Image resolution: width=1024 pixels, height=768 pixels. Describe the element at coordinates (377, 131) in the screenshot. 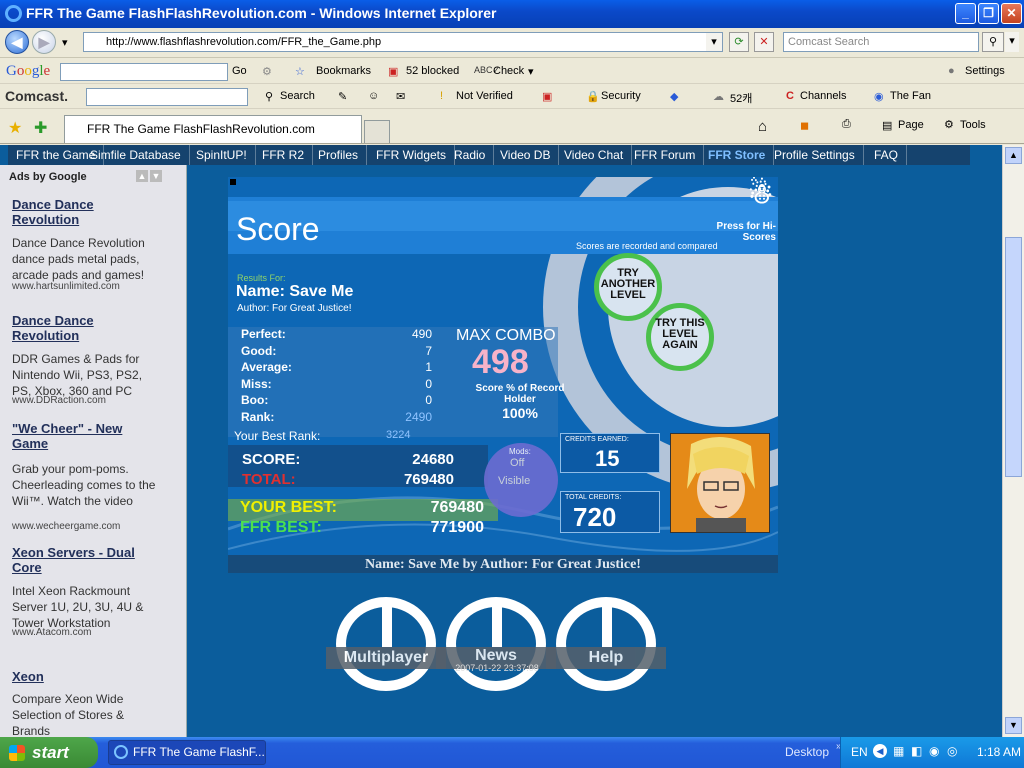

I see `new-tab-button` at that location.